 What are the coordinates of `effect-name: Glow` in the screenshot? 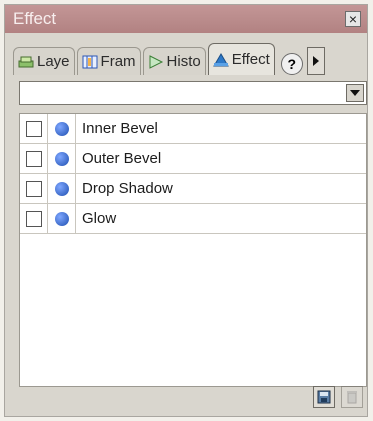 It's located at (99, 218).